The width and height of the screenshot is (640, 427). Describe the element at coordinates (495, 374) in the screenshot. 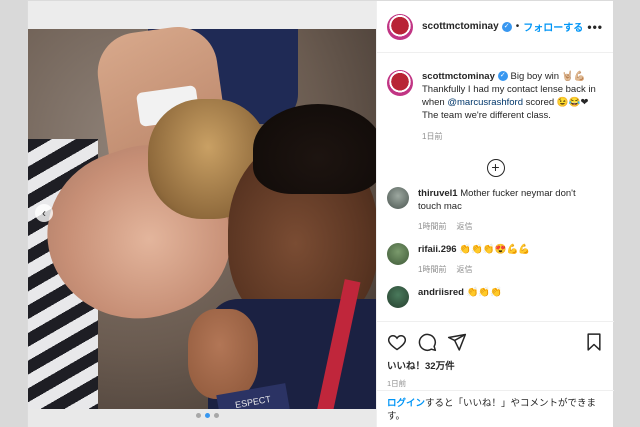

I see `post-actions: いいね！32万件 1日前 ログインすると「いいね！」やコメントができます。` at that location.